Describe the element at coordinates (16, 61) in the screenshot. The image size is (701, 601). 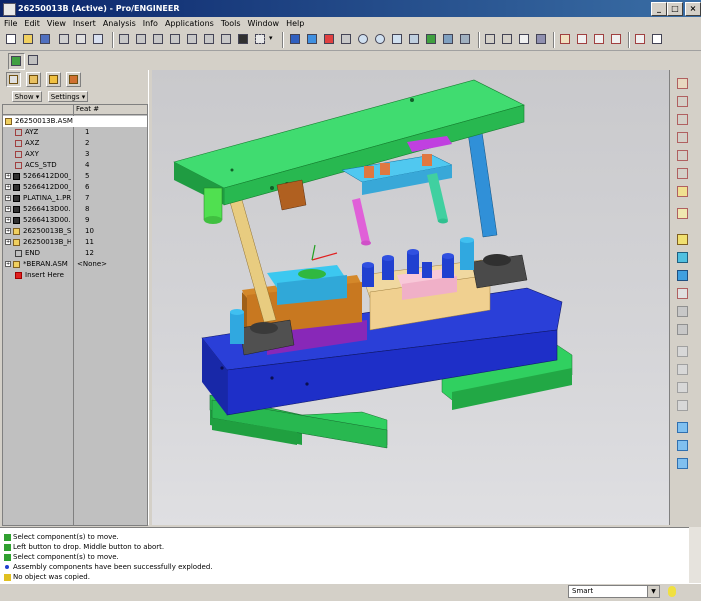
I see `sketch-tool-icon` at that location.